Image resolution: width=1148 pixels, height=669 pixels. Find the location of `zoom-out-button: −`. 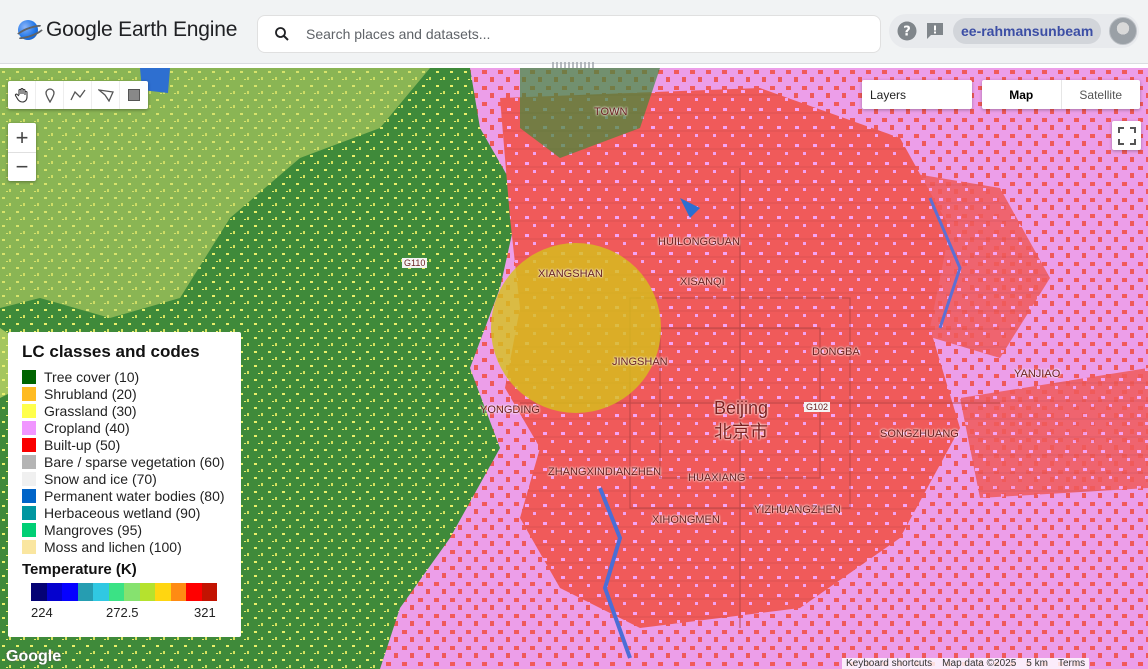

zoom-out-button: − is located at coordinates (22, 166).